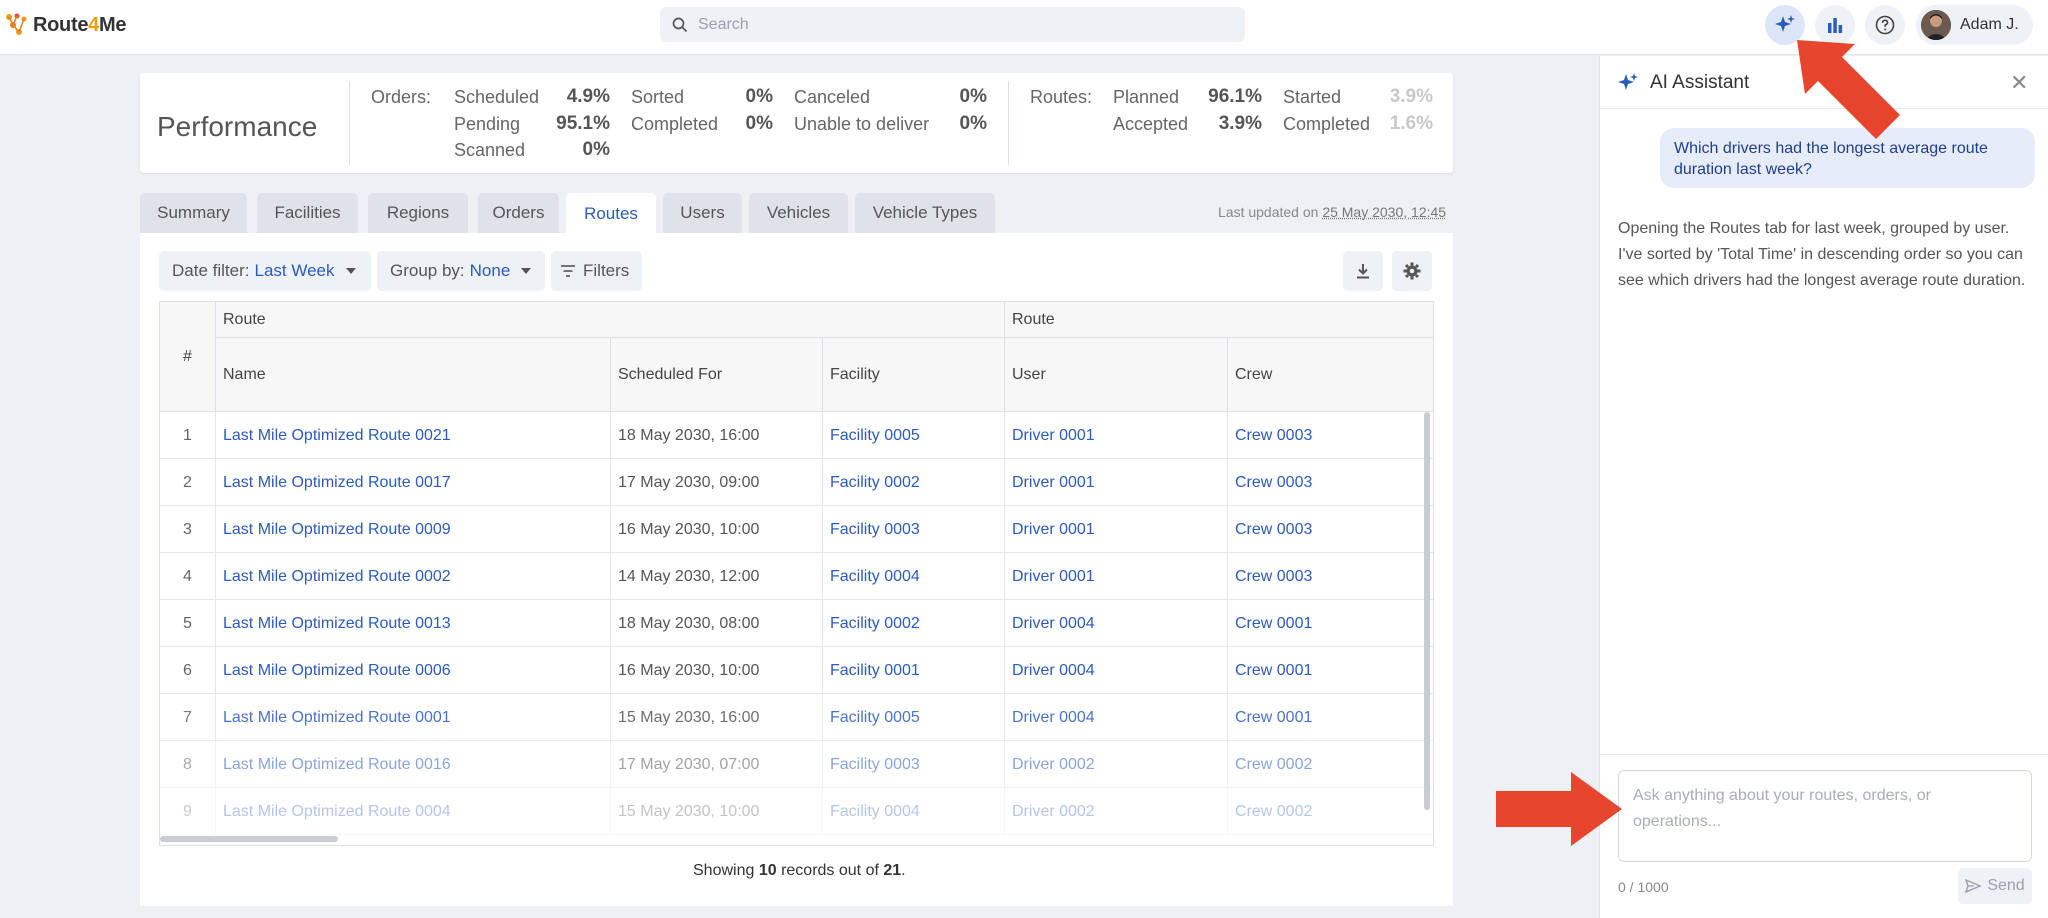  Describe the element at coordinates (702, 213) in the screenshot. I see `tab-users: Users` at that location.